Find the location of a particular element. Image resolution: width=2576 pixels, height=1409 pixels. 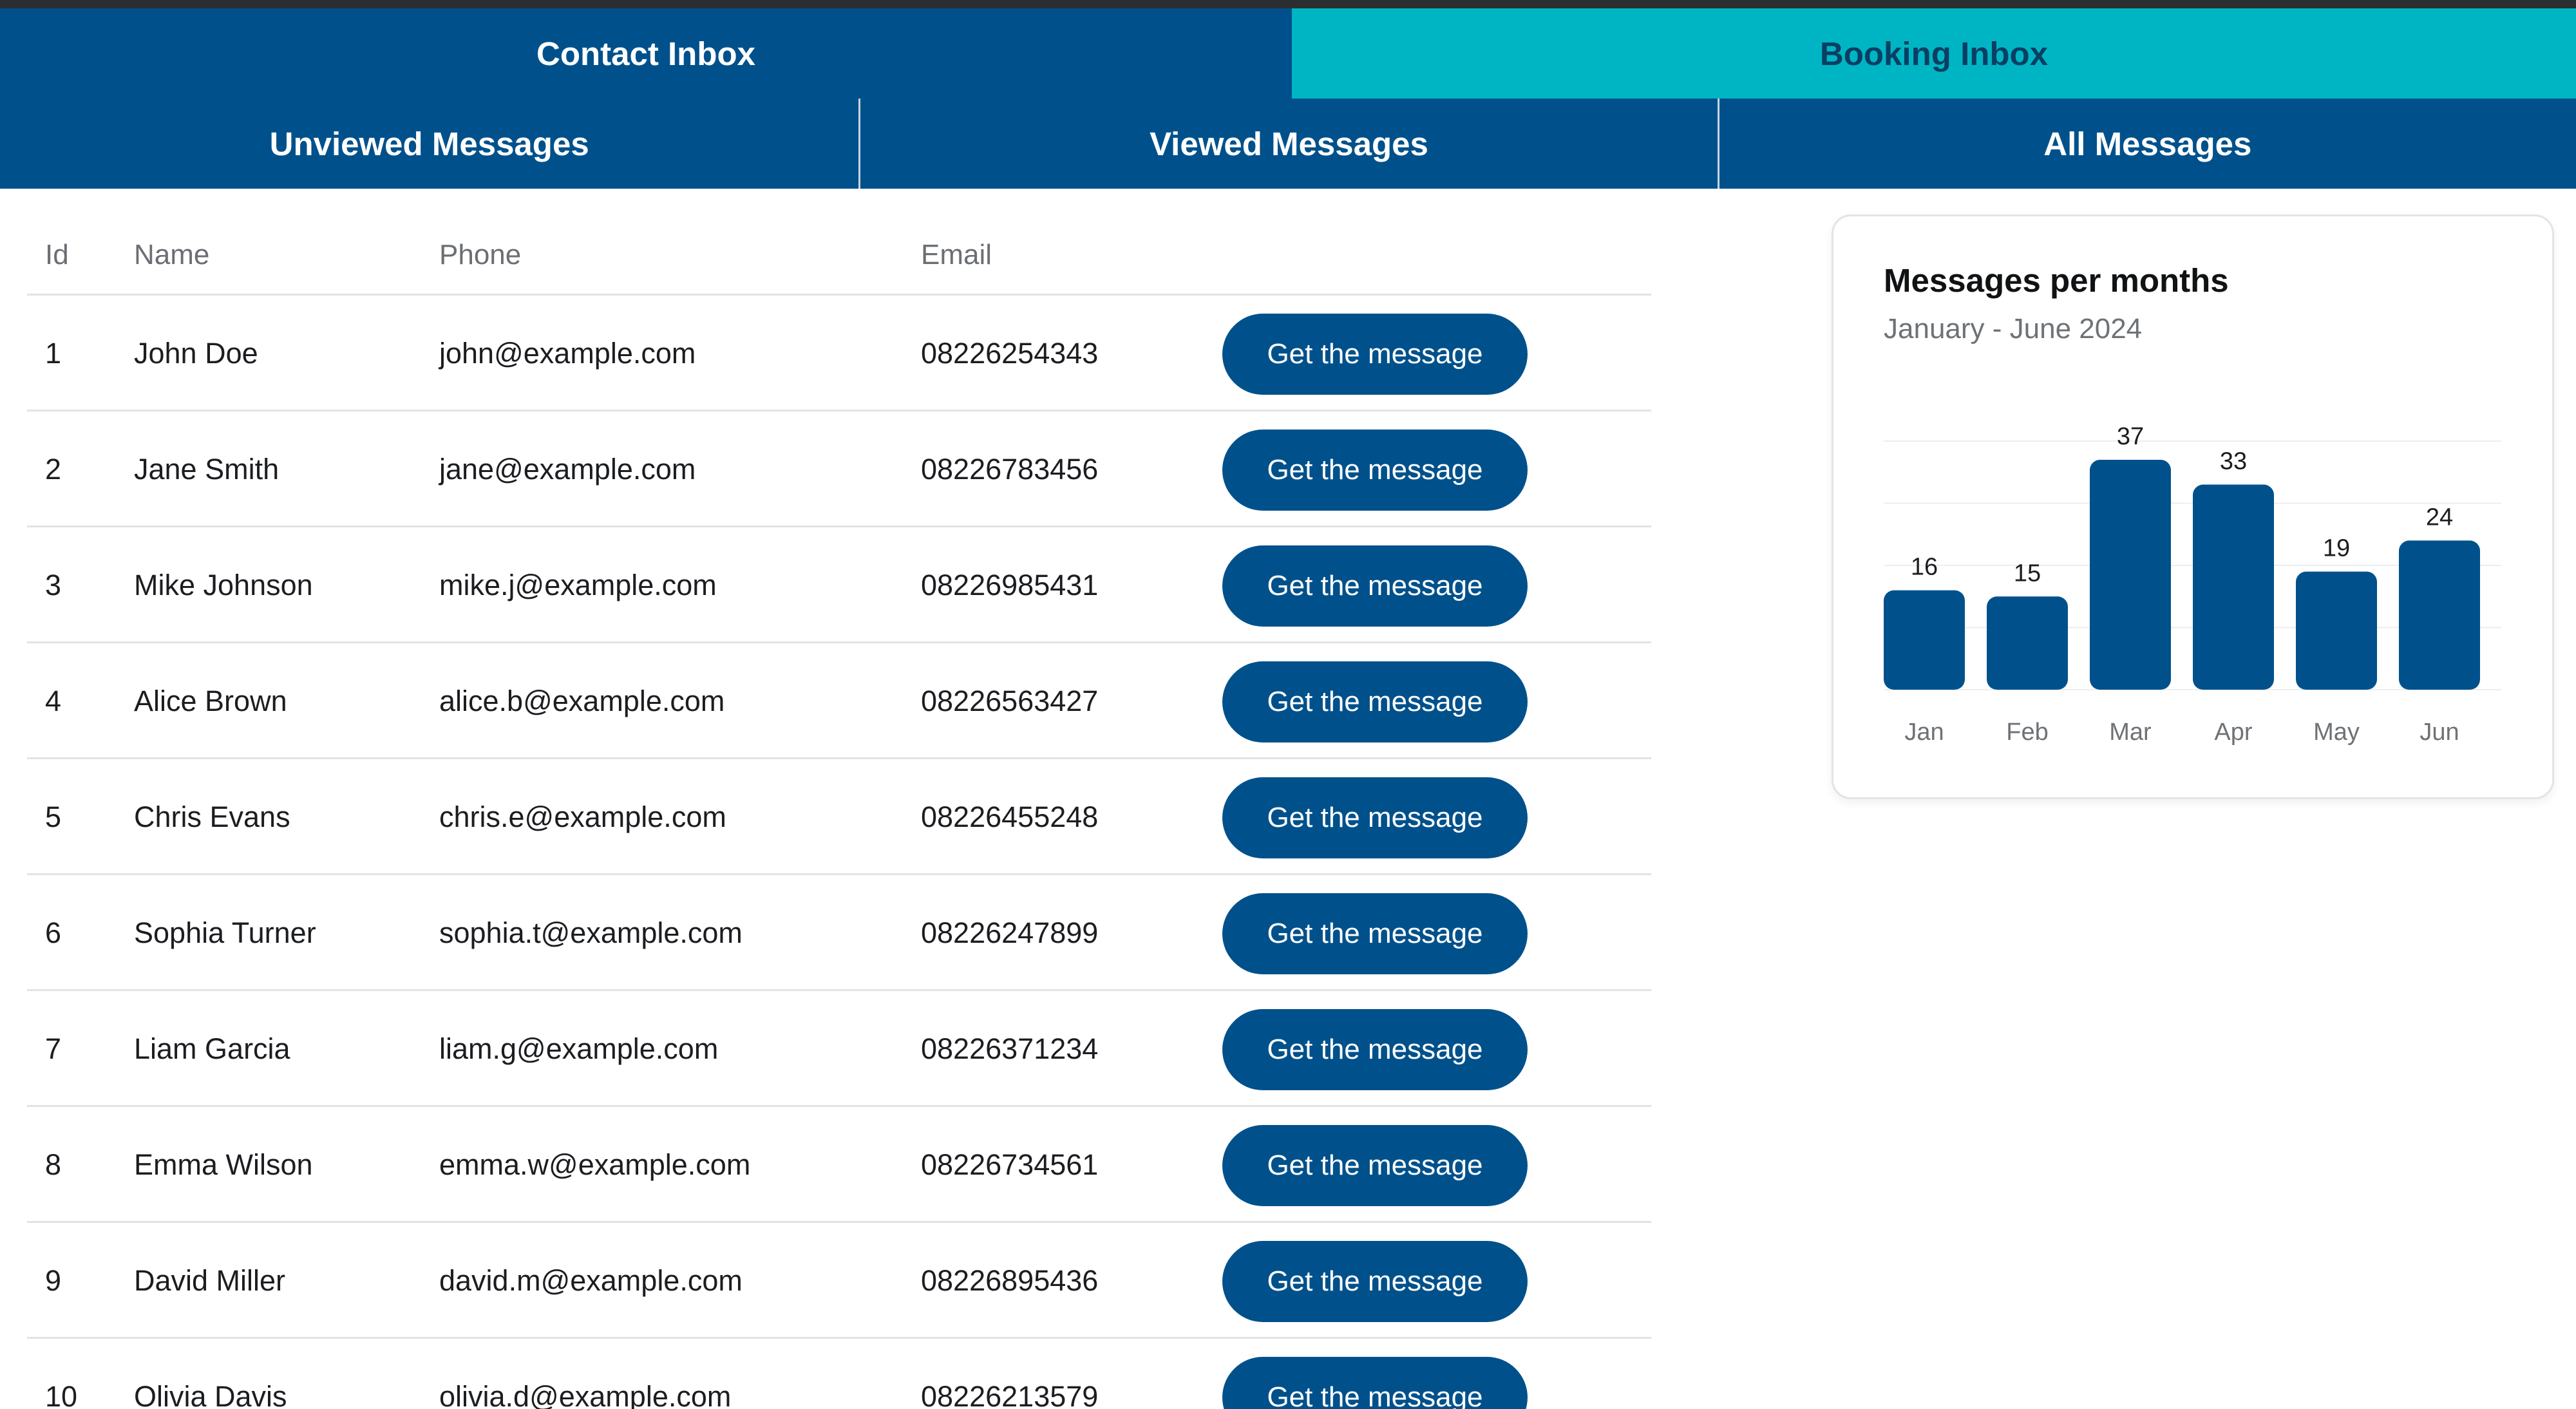

row-id: 7 is located at coordinates (54, 1048).